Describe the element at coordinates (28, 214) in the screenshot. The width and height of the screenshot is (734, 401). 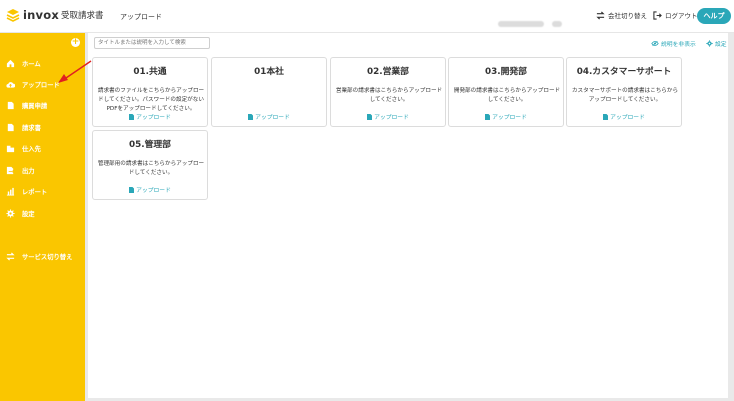
I see `sidebar-item-label: 設定` at that location.